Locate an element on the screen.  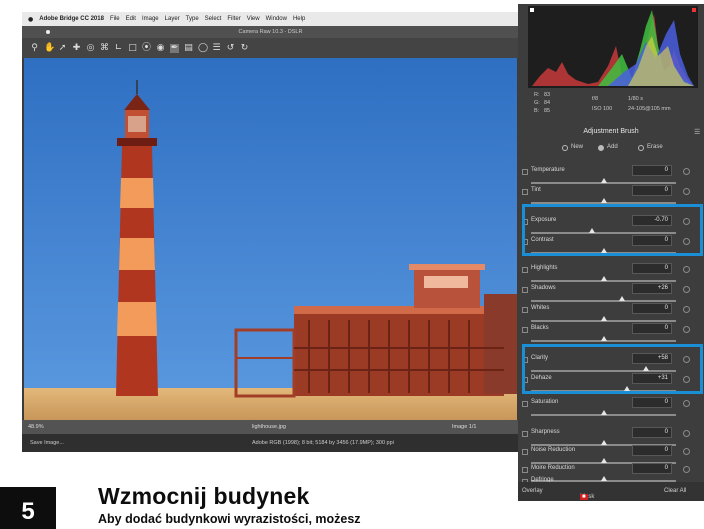
step-description: Aby dodać budynkowi wyrazistości, możesz is located at coordinates (229, 519).